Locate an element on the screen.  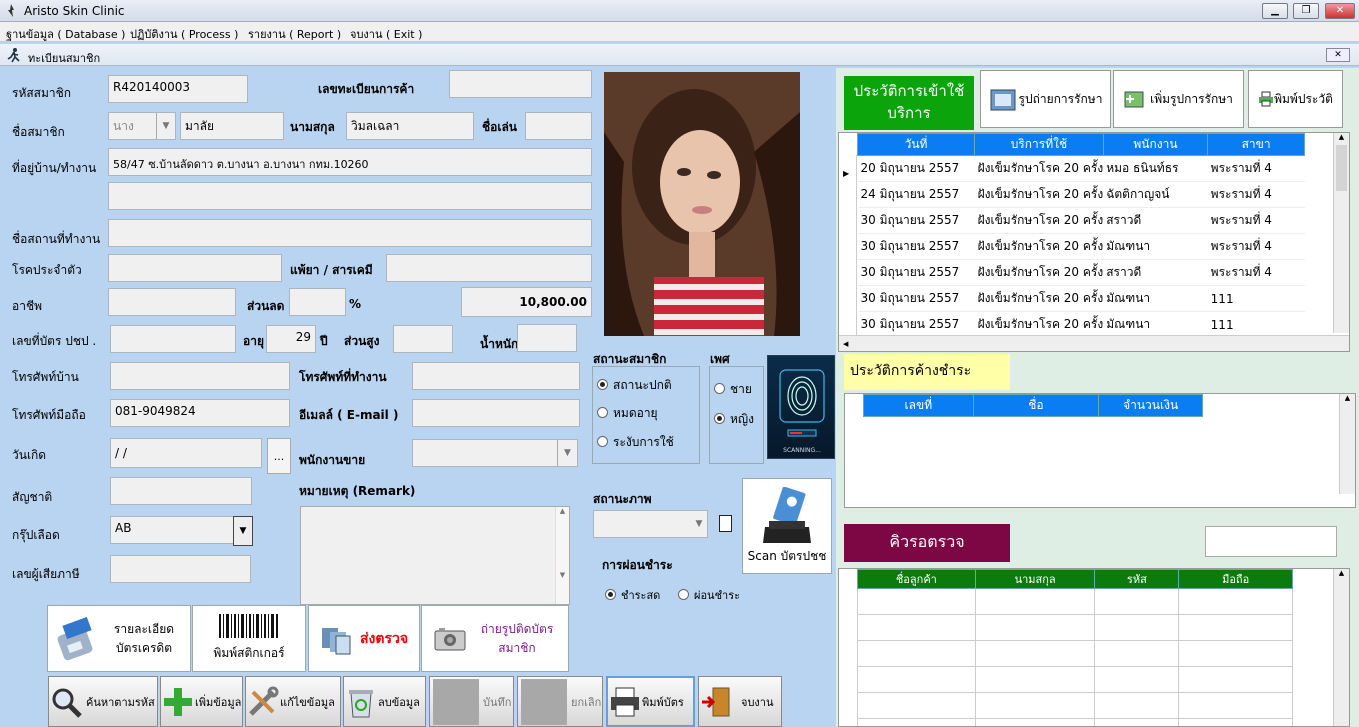
menu-process: ปฏิบัติงาน ( Process ) is located at coordinates (184, 34).